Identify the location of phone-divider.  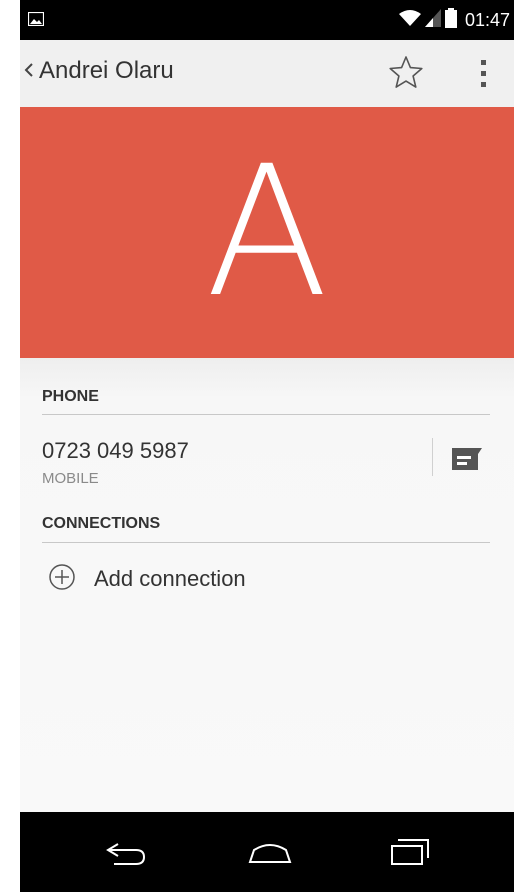
(266, 414).